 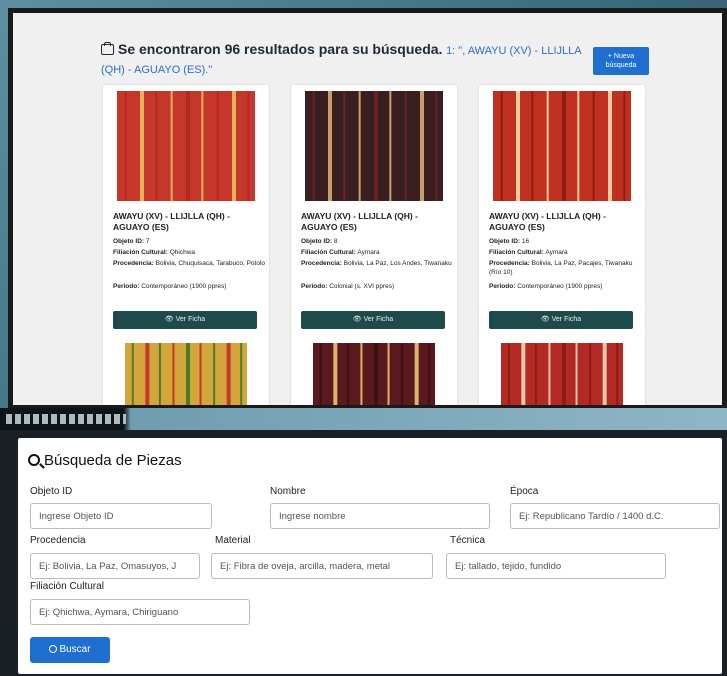 I want to click on window-titlebar, so click(x=363, y=419).